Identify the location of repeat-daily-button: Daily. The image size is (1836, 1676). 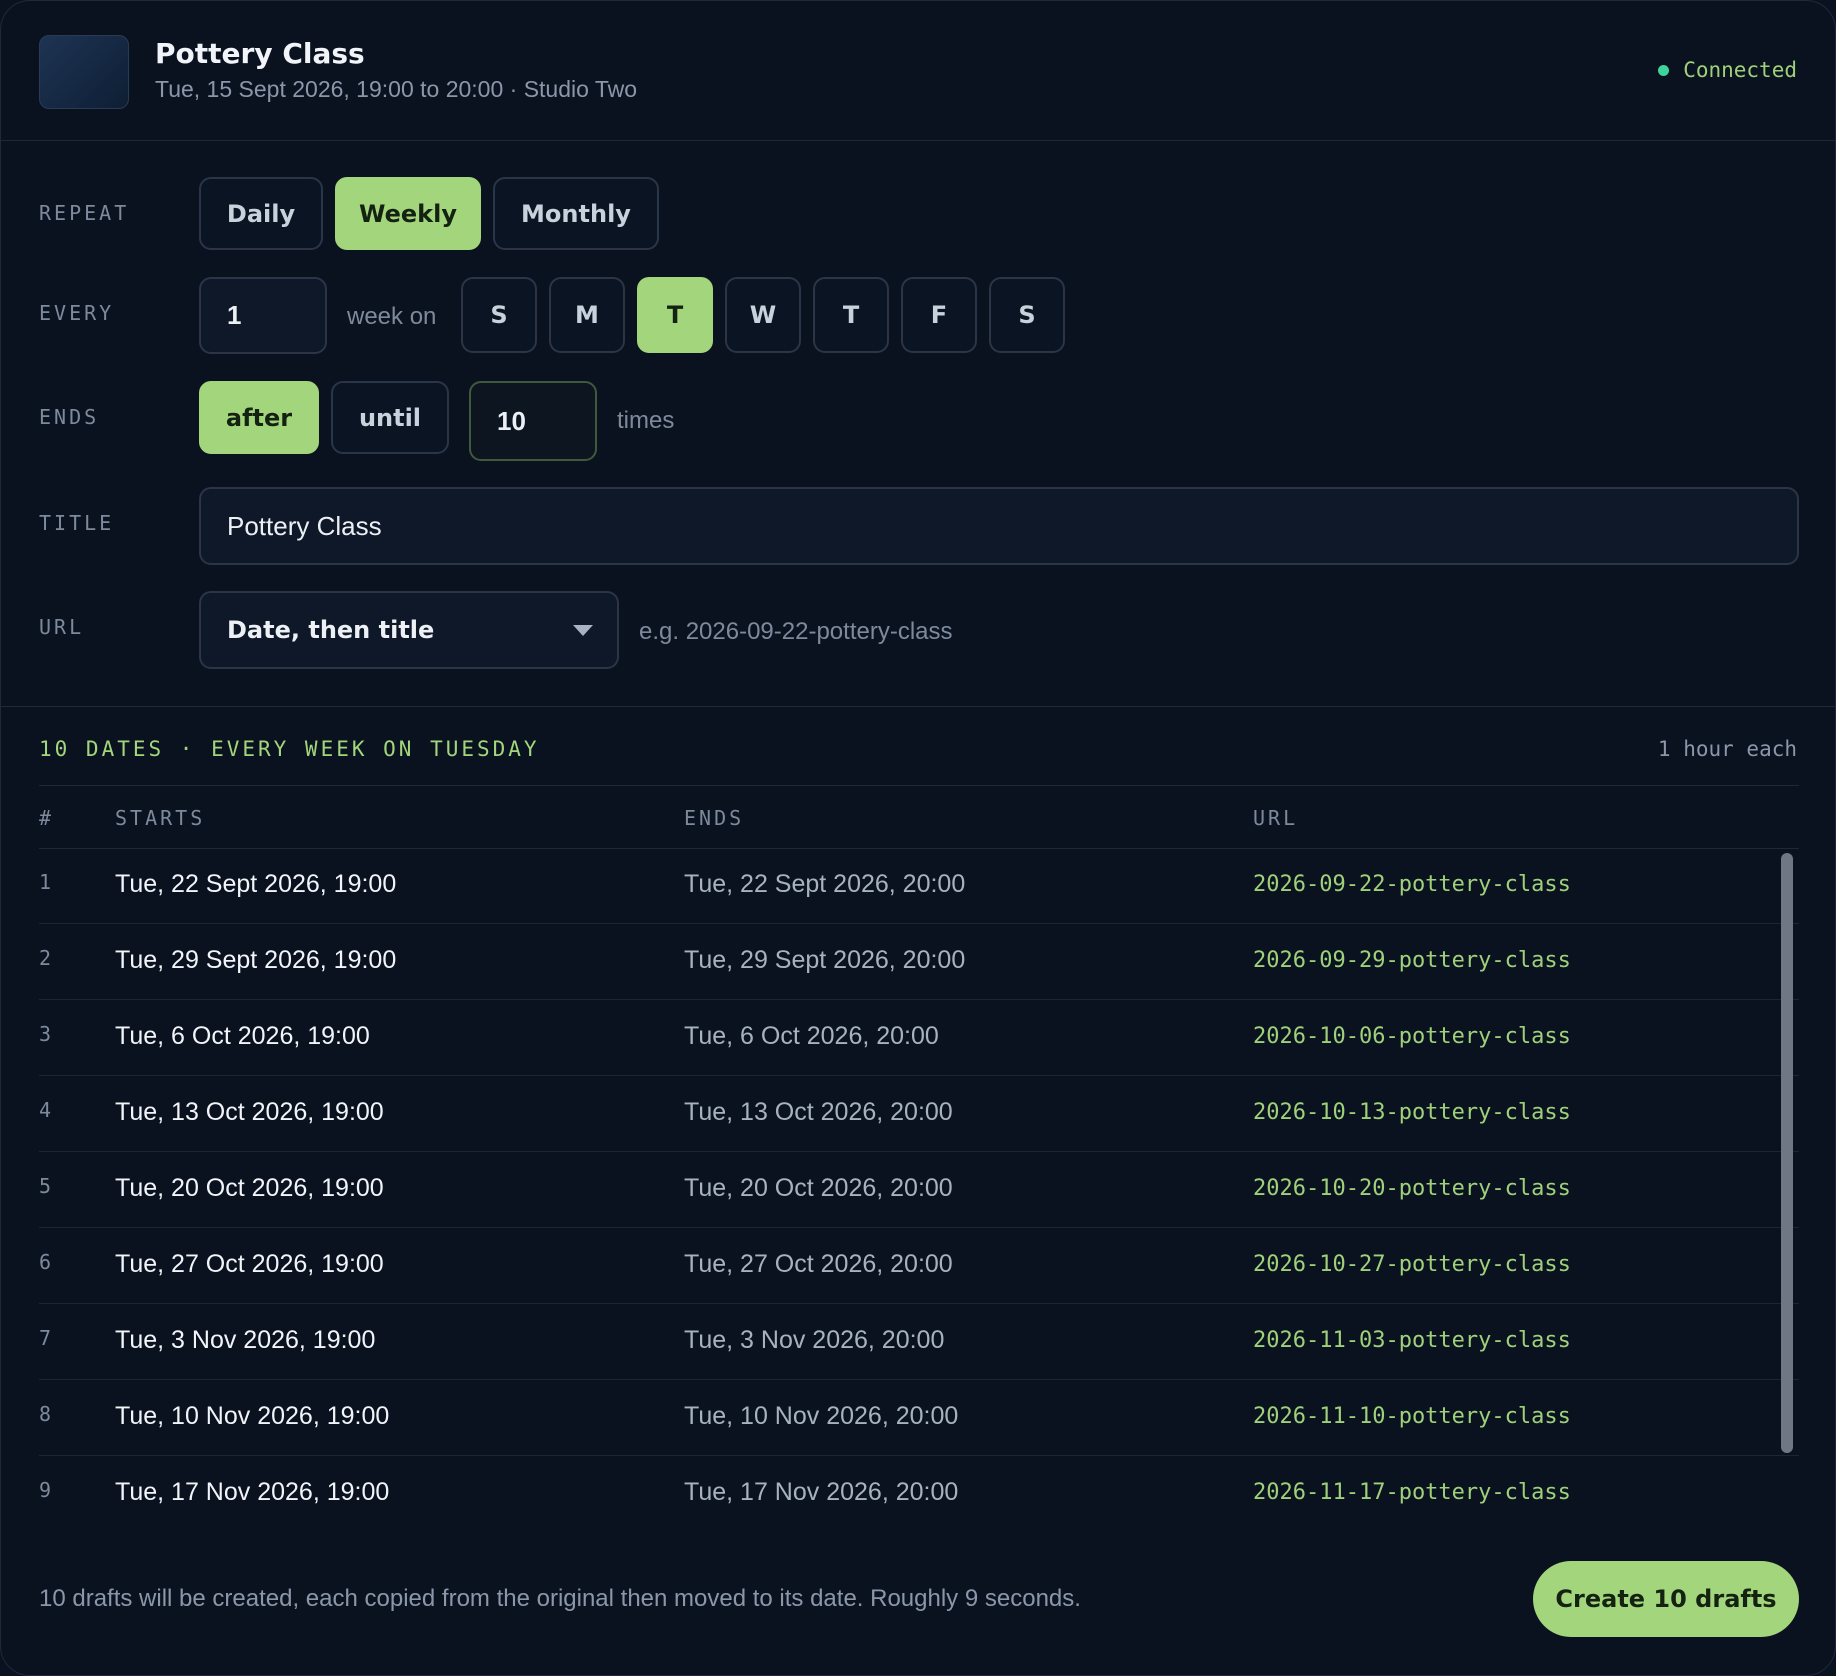
(261, 213).